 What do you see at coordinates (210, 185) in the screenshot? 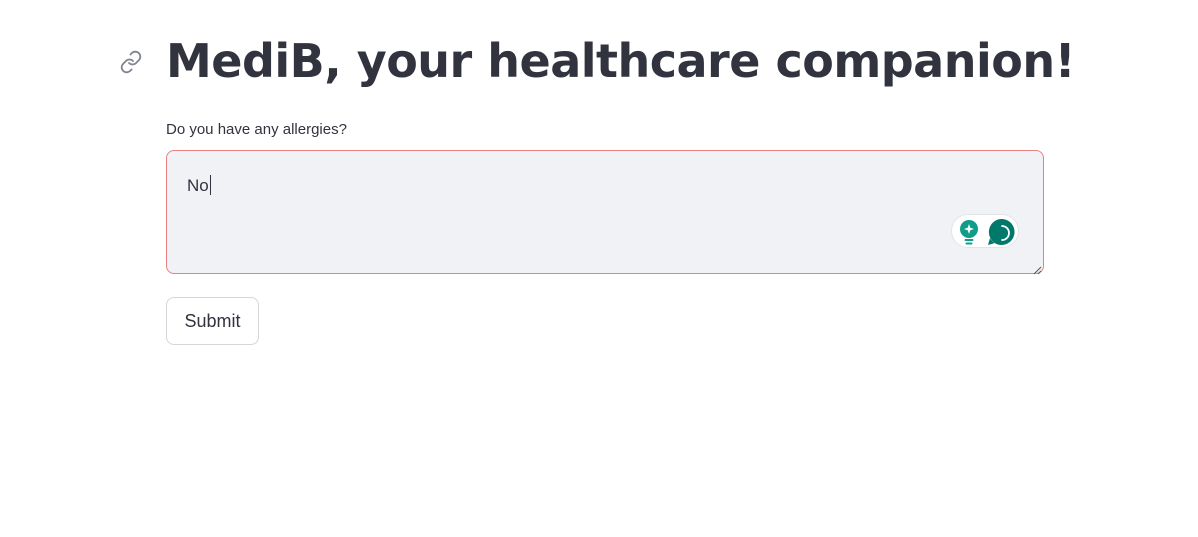
I see `text-caret` at bounding box center [210, 185].